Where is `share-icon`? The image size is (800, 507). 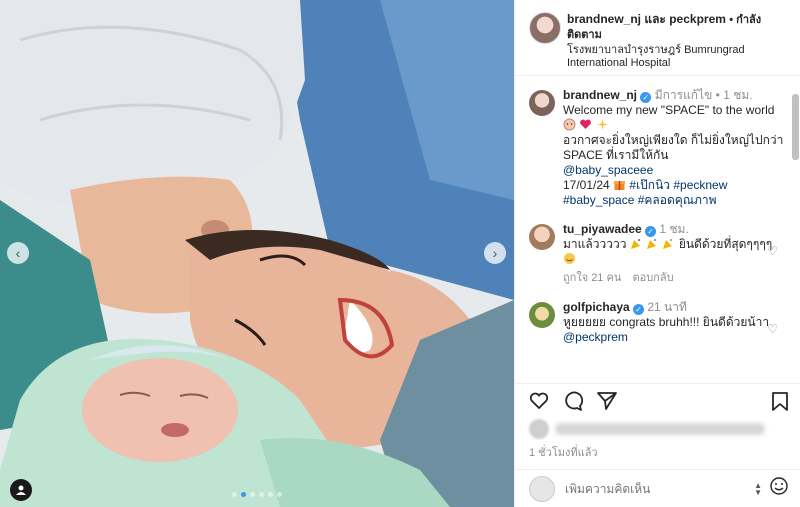 share-icon is located at coordinates (607, 400).